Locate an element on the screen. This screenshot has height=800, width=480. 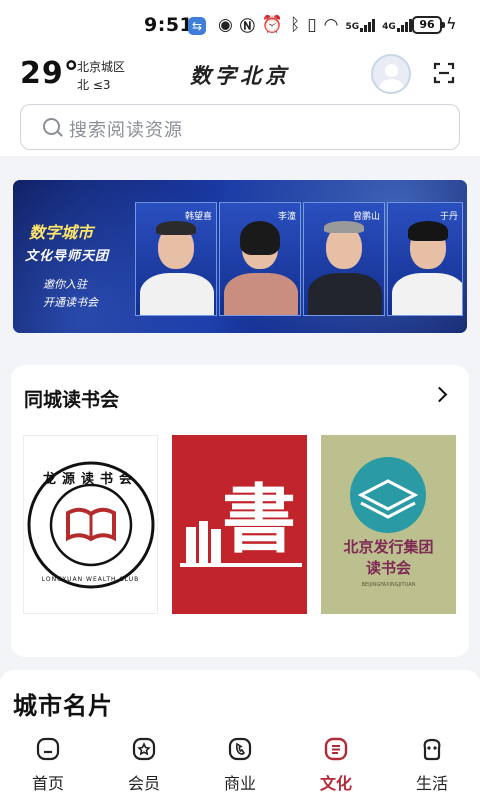
mentor-name: 曾鹏山 is located at coordinates (366, 217).